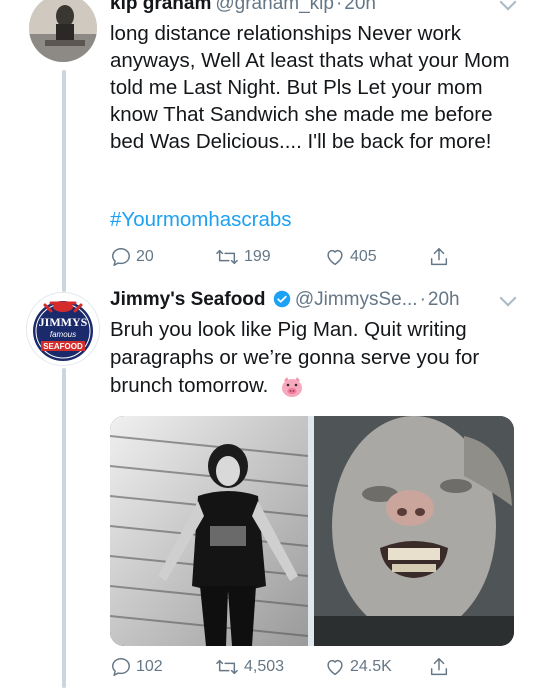  I want to click on media-photo-left, so click(209, 531).